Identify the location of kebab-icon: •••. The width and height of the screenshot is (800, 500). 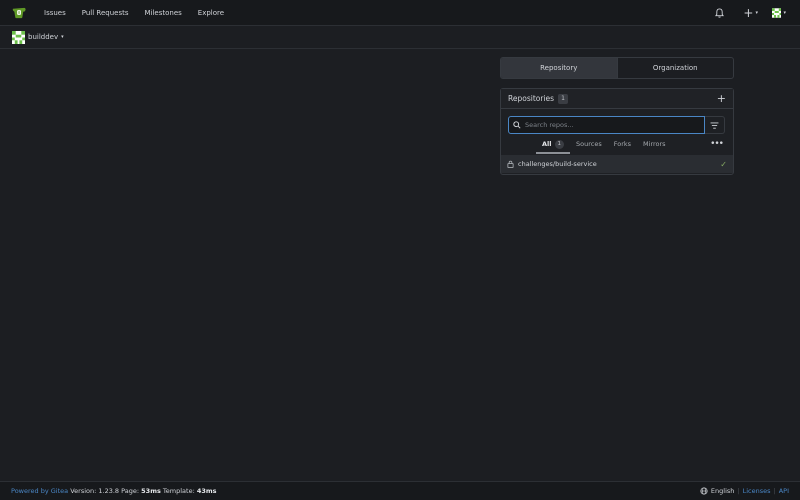
(717, 144).